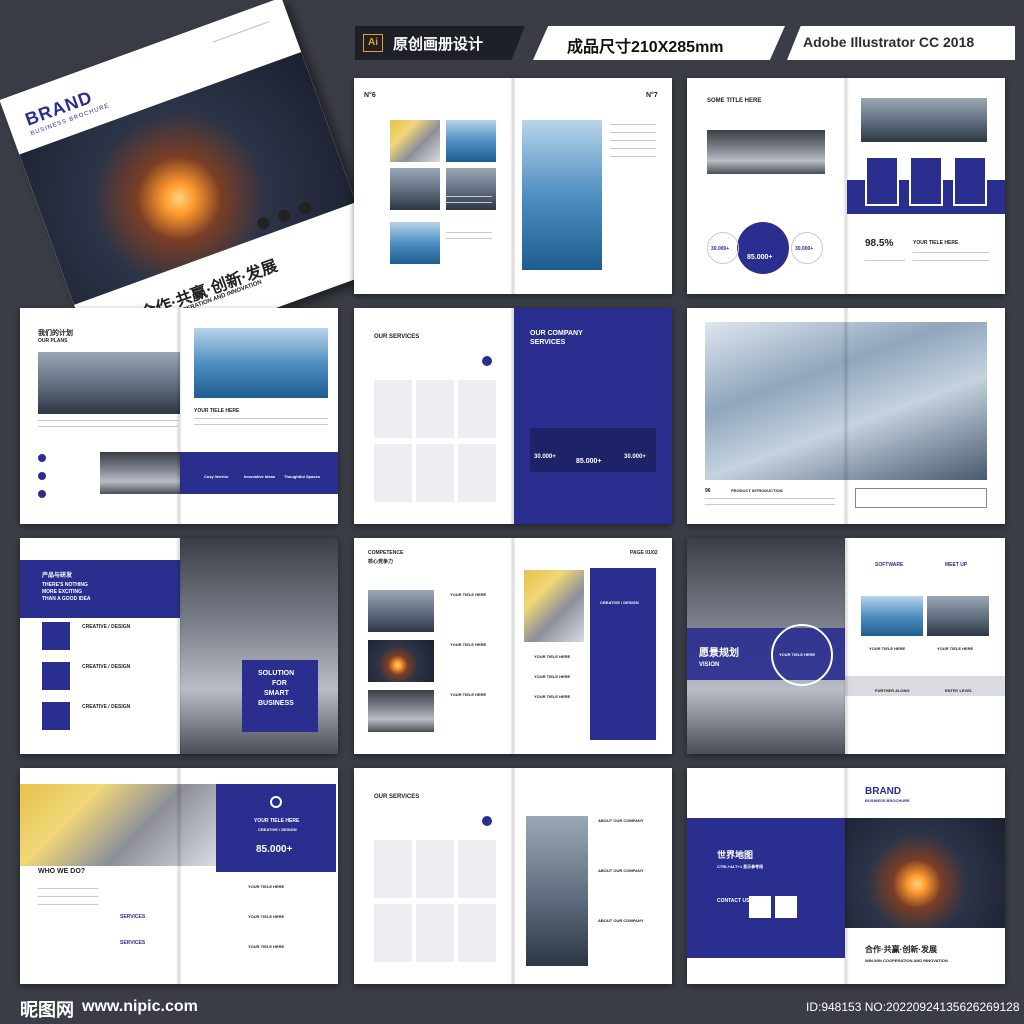 The image size is (1024, 1024). I want to click on ai-badge: Ai, so click(373, 43).